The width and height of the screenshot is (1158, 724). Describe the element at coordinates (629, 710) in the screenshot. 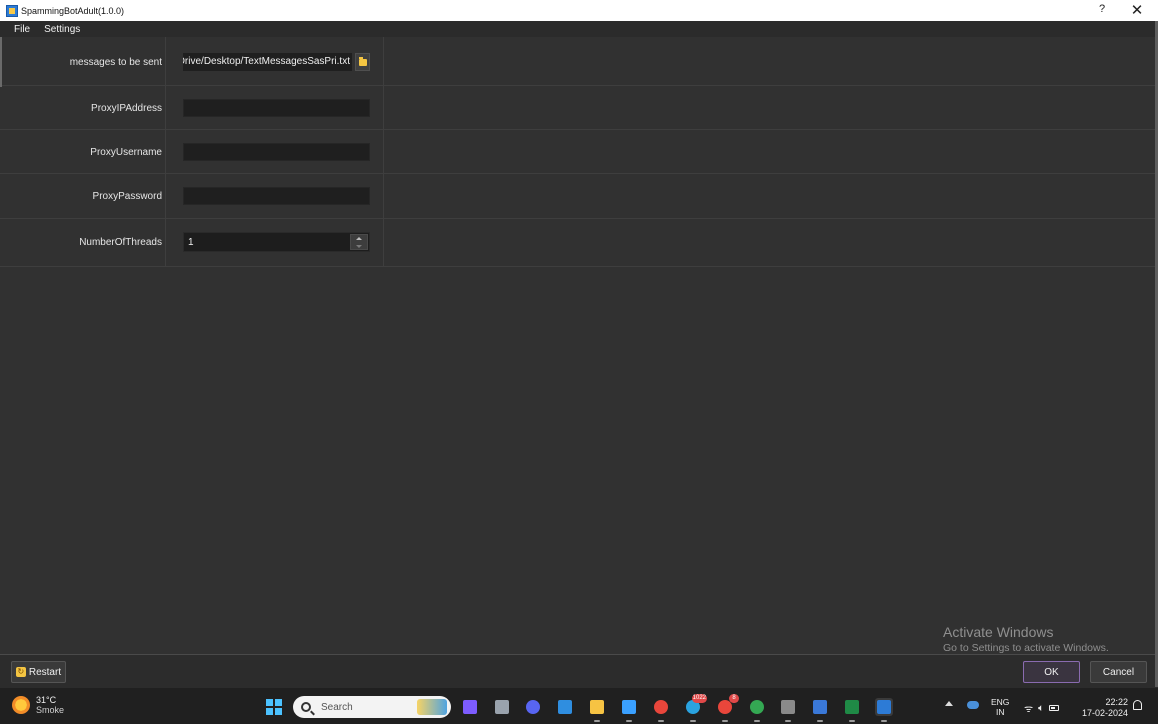

I see `notepad-icon` at that location.